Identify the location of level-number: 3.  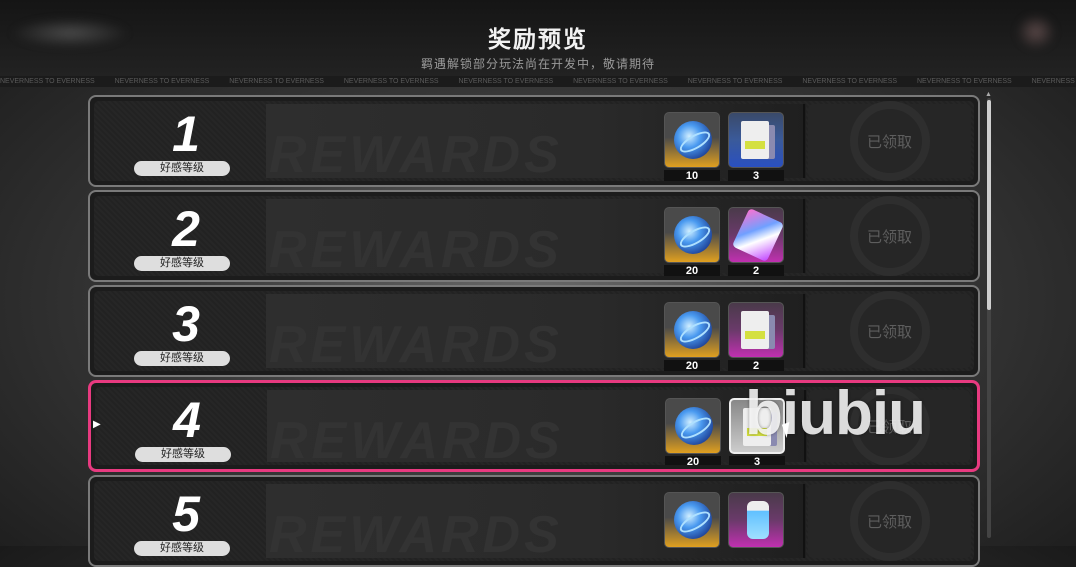
(186, 324).